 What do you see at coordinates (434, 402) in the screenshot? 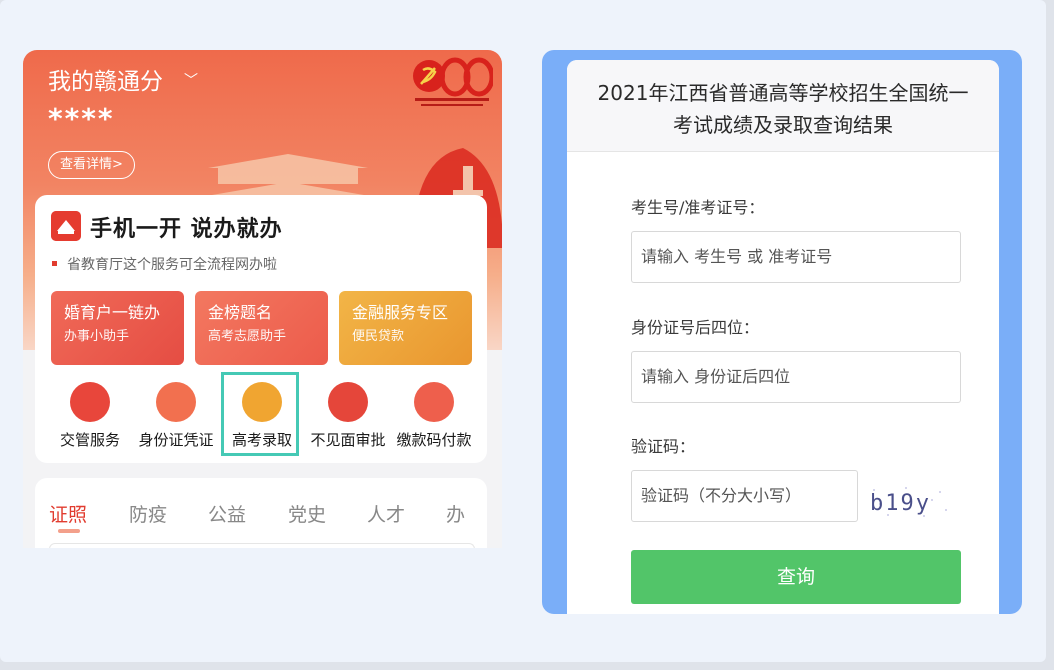
I see `payment-flag-icon` at bounding box center [434, 402].